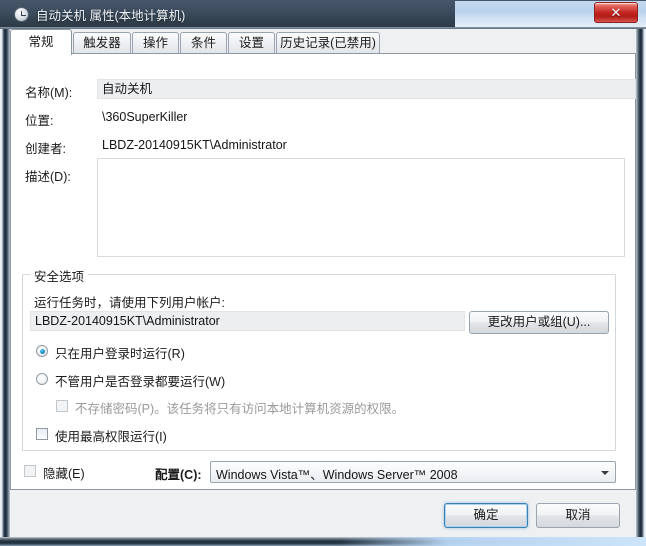 This screenshot has height=546, width=646. What do you see at coordinates (366, 89) in the screenshot?
I see `name-field: 自动关机` at bounding box center [366, 89].